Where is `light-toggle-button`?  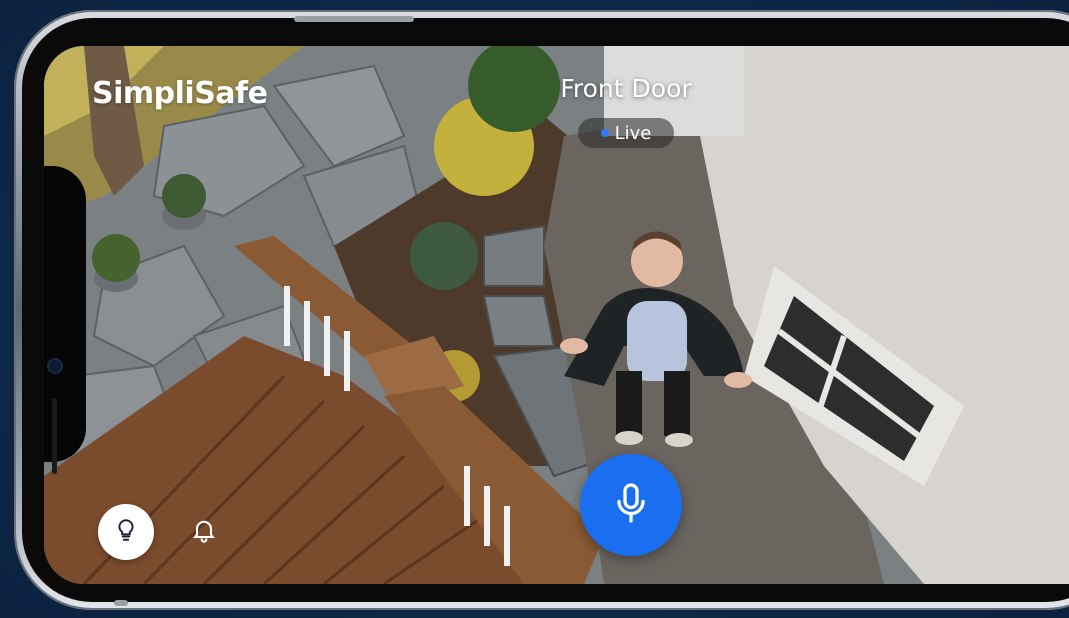
light-toggle-button is located at coordinates (126, 532).